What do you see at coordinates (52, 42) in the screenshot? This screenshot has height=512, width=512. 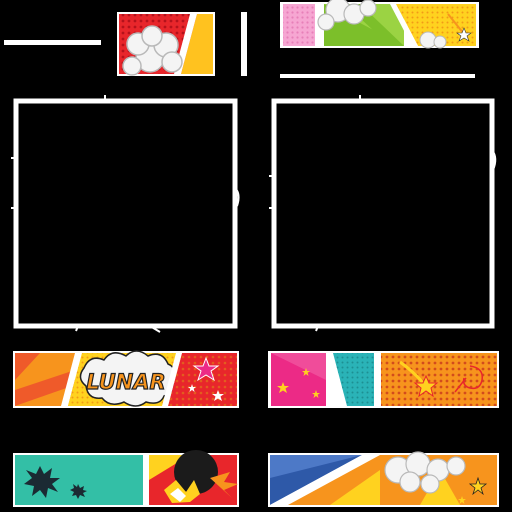 I see `top-left-rule` at bounding box center [52, 42].